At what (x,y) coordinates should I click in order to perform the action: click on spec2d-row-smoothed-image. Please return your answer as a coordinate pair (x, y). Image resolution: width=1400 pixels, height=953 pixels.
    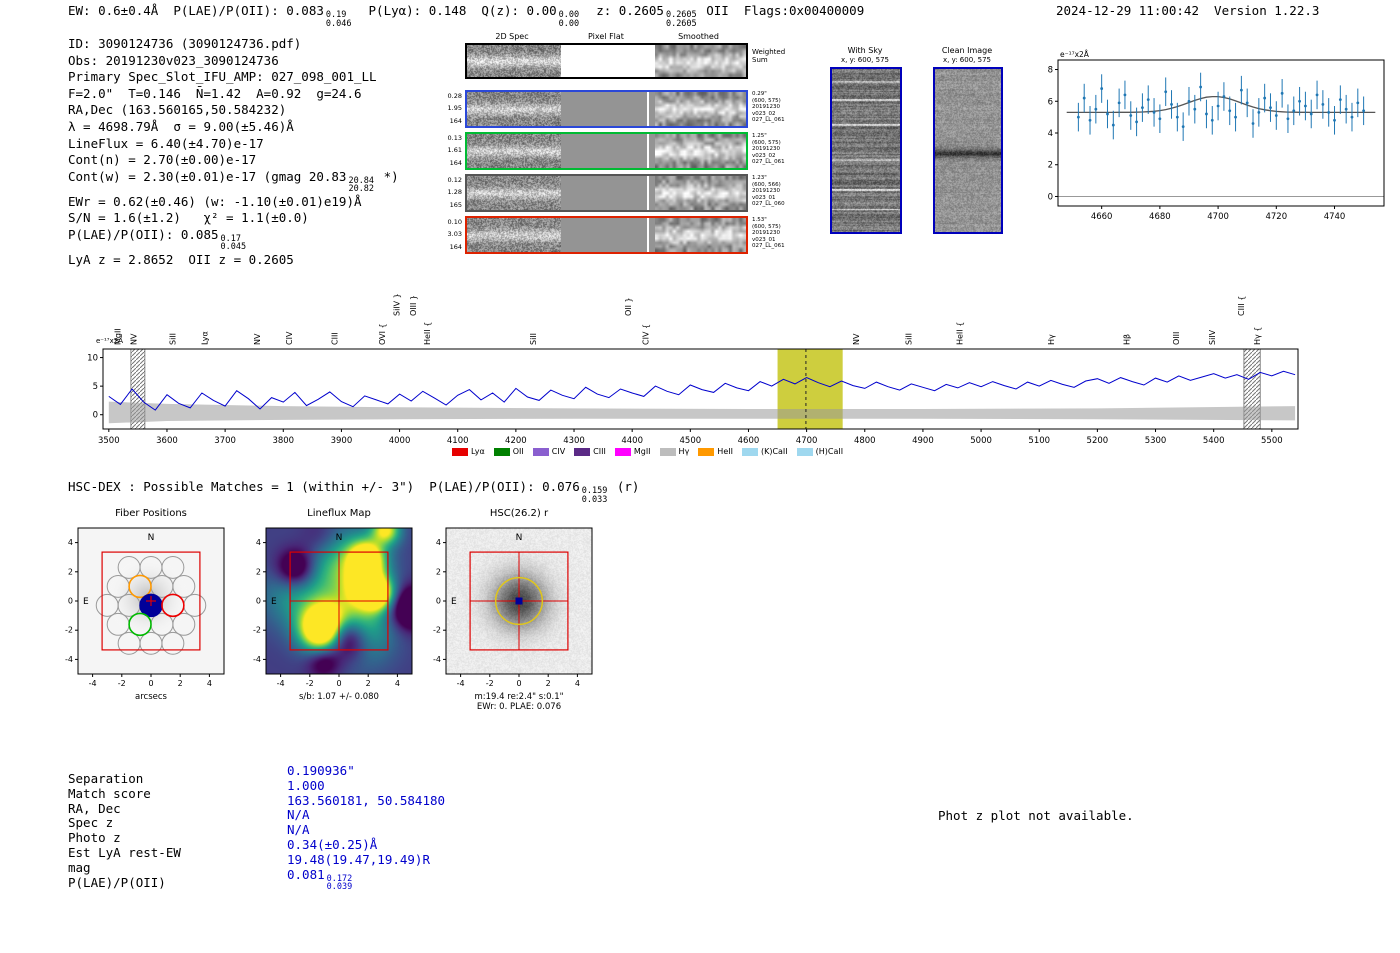
    Looking at the image, I should click on (700, 151).